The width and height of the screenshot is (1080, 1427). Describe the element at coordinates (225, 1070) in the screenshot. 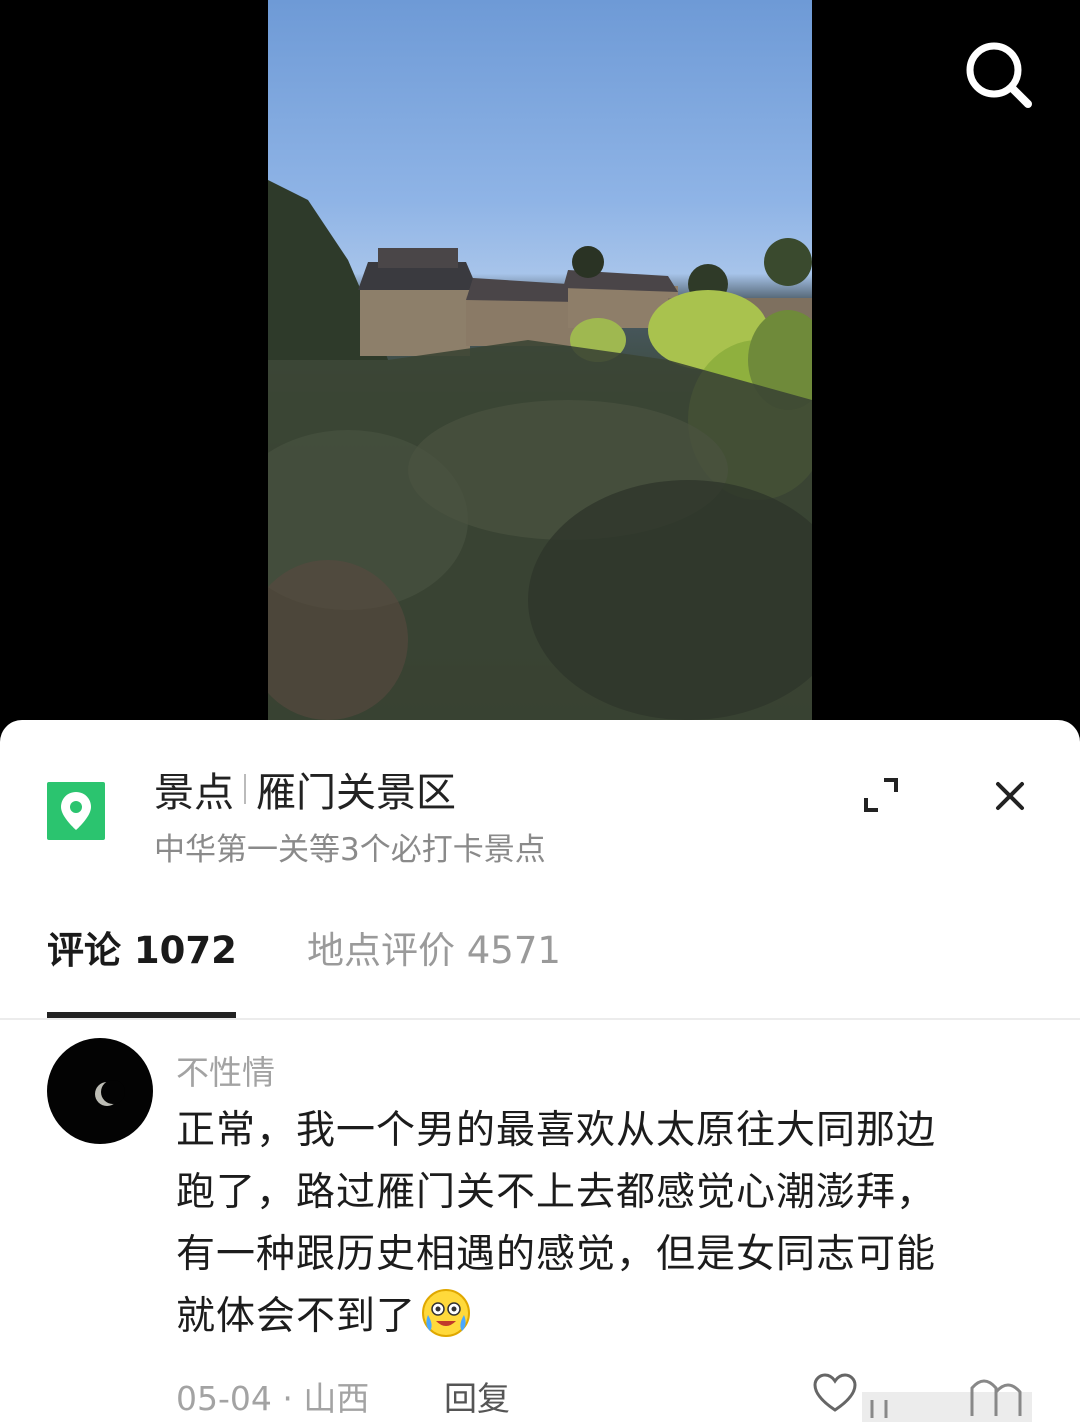

I see `comment-username: 不性情` at that location.